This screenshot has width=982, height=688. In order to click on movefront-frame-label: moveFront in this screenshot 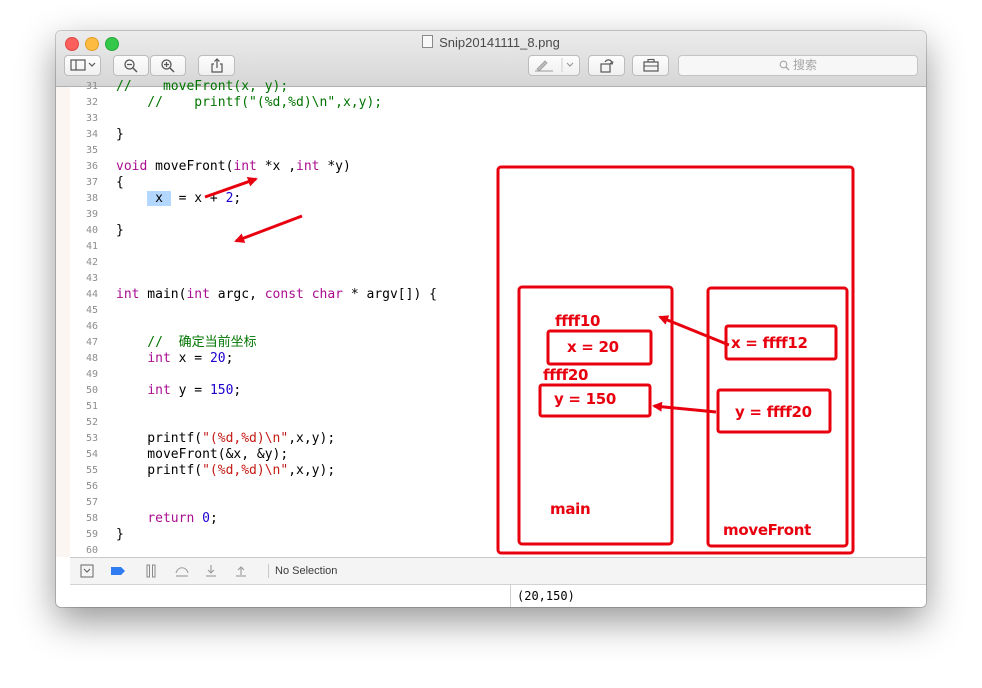, I will do `click(767, 530)`.